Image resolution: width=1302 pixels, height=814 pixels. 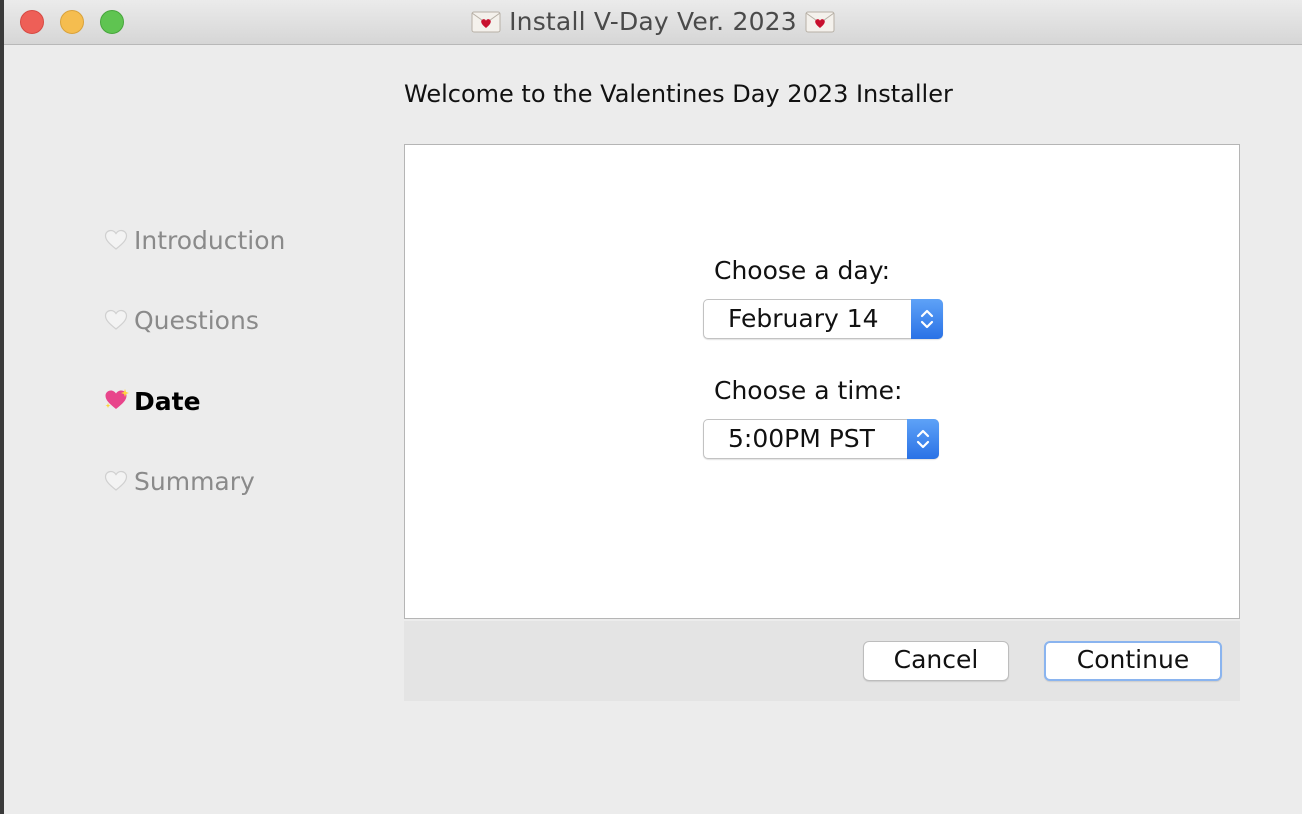 I want to click on continue-button: Continue, so click(x=1133, y=661).